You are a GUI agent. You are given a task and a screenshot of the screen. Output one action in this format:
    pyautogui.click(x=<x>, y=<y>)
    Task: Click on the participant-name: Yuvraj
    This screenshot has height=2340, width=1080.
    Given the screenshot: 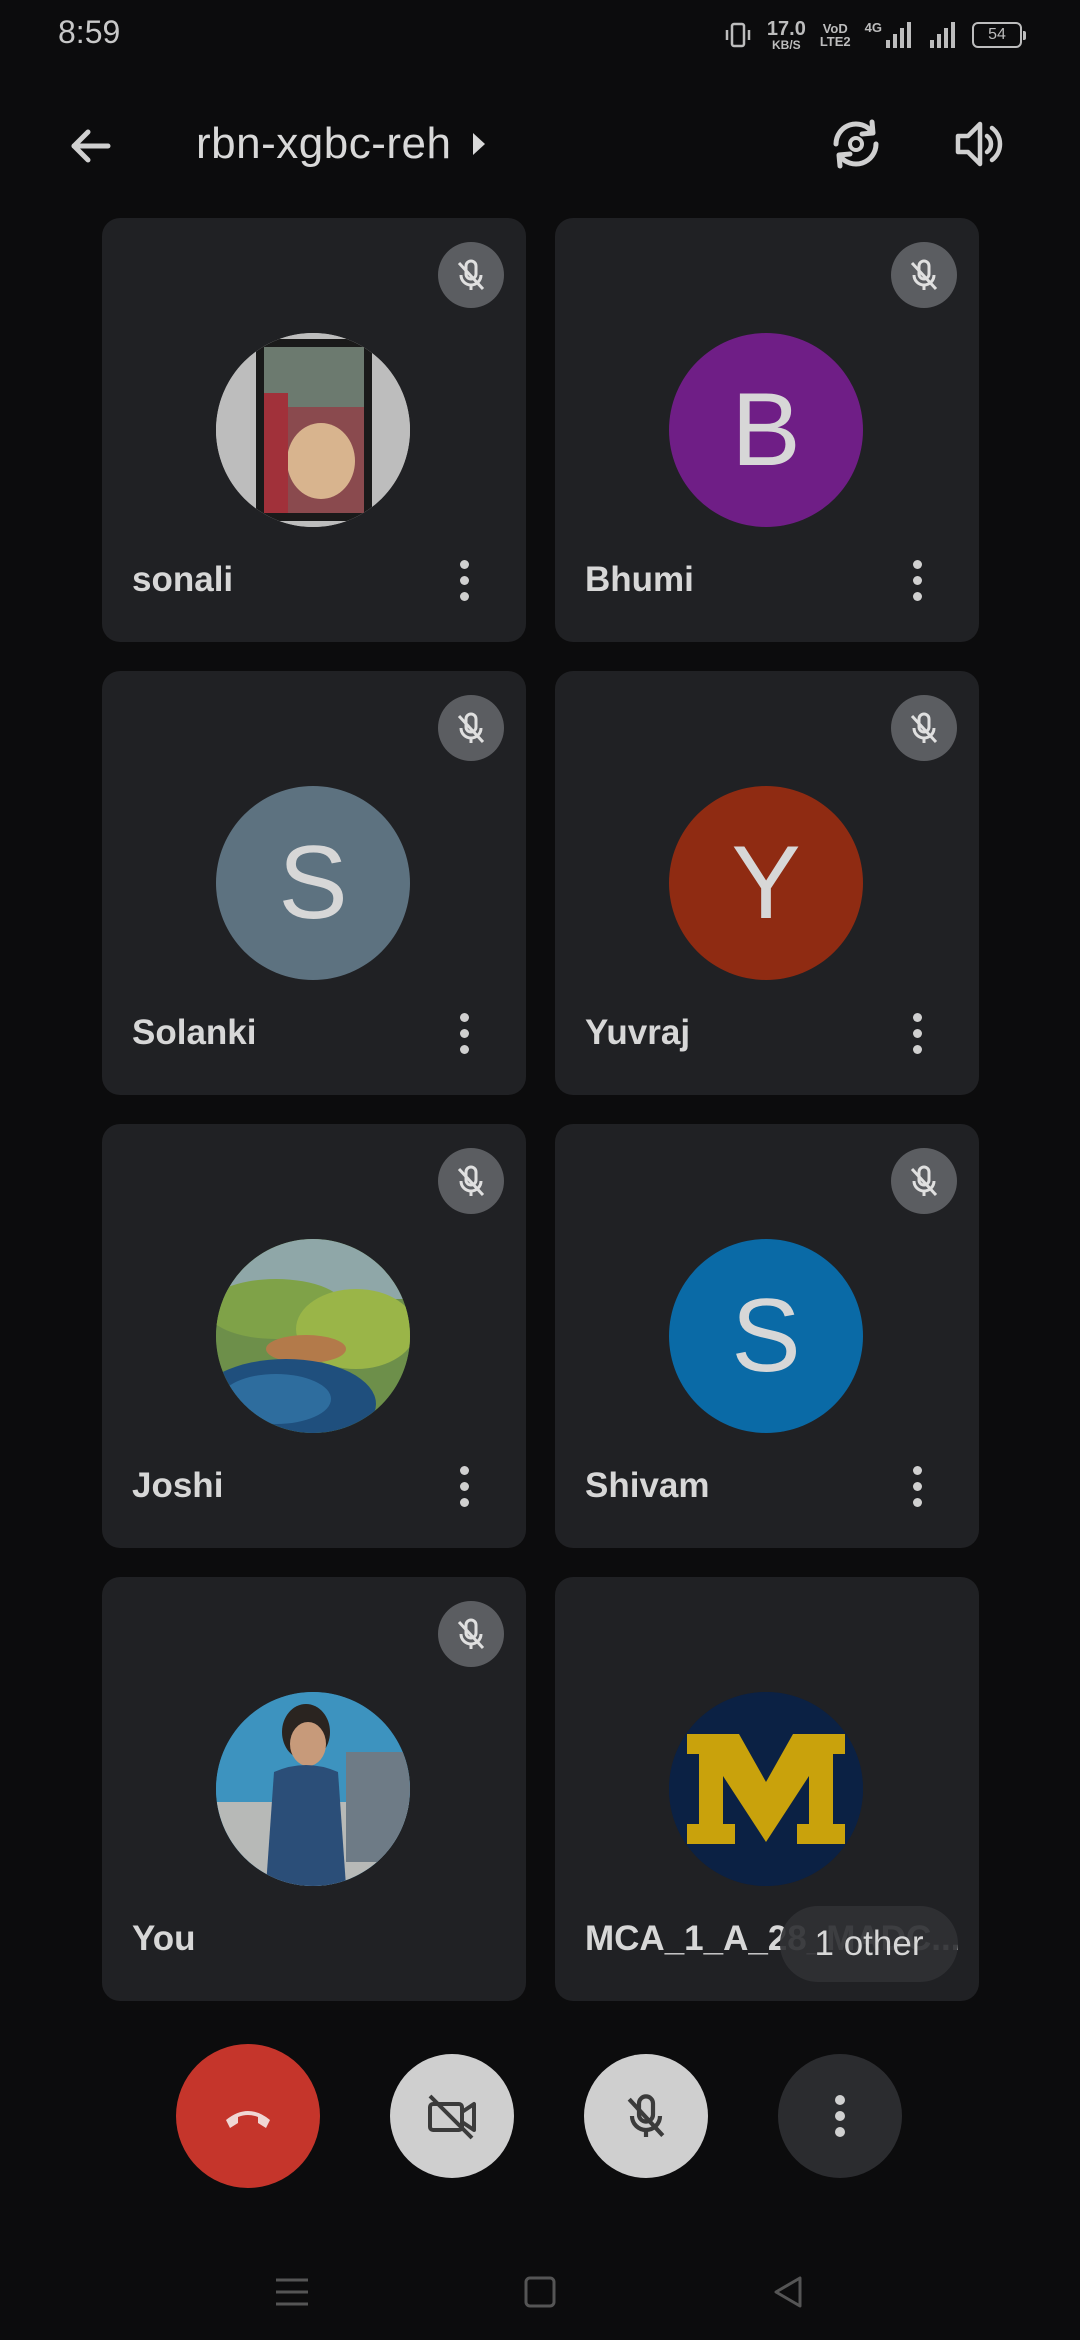 What is the action you would take?
    pyautogui.click(x=638, y=1032)
    